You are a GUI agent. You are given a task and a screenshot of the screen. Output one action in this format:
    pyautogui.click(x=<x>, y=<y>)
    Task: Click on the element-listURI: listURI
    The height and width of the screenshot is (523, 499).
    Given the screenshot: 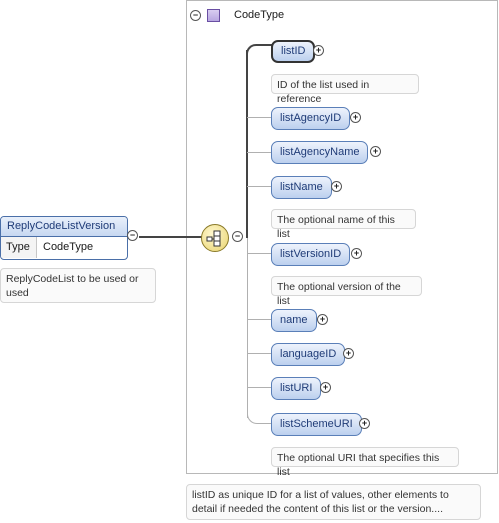 What is the action you would take?
    pyautogui.click(x=296, y=388)
    